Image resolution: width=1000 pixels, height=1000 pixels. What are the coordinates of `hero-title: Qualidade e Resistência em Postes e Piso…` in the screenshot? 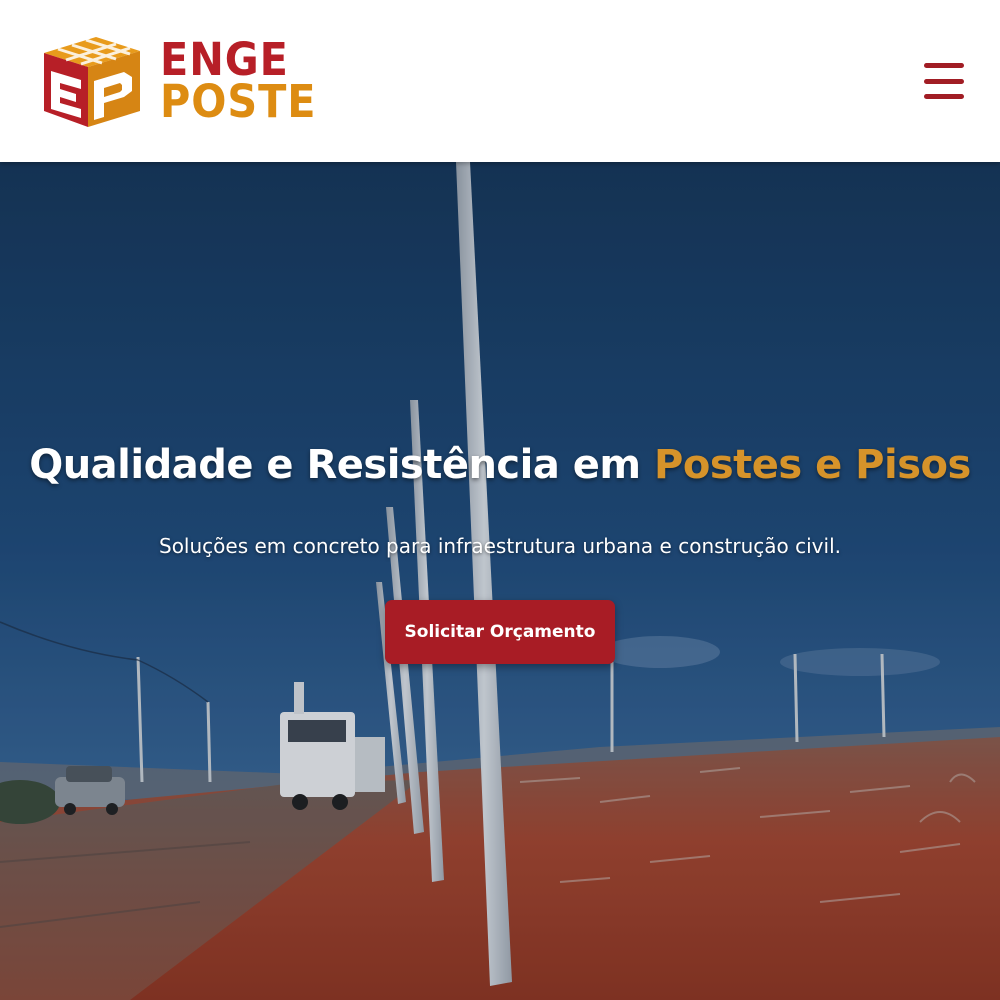 It's located at (500, 465).